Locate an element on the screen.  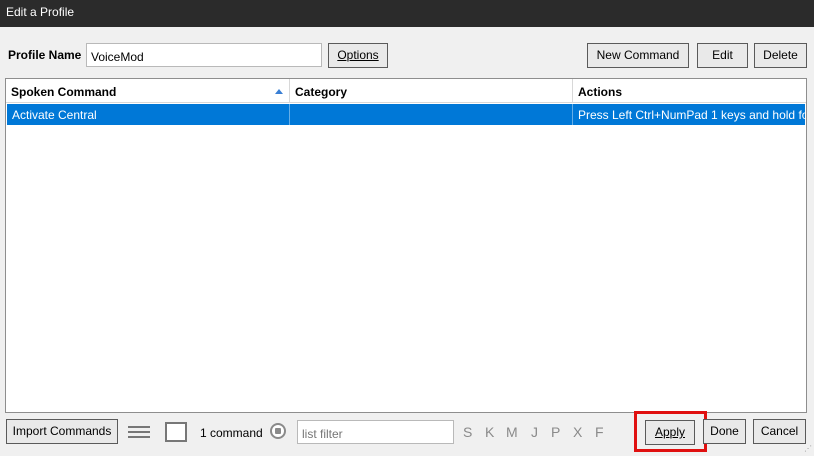
cancel-button: Cancel is located at coordinates (779, 431).